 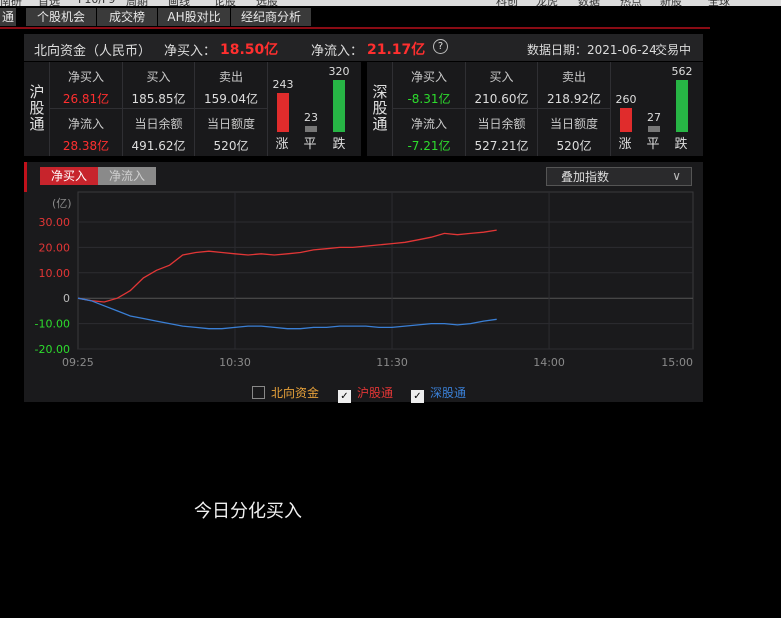 What do you see at coordinates (396, 50) in the screenshot?
I see `net-inflow-value: 21.17亿` at bounding box center [396, 50].